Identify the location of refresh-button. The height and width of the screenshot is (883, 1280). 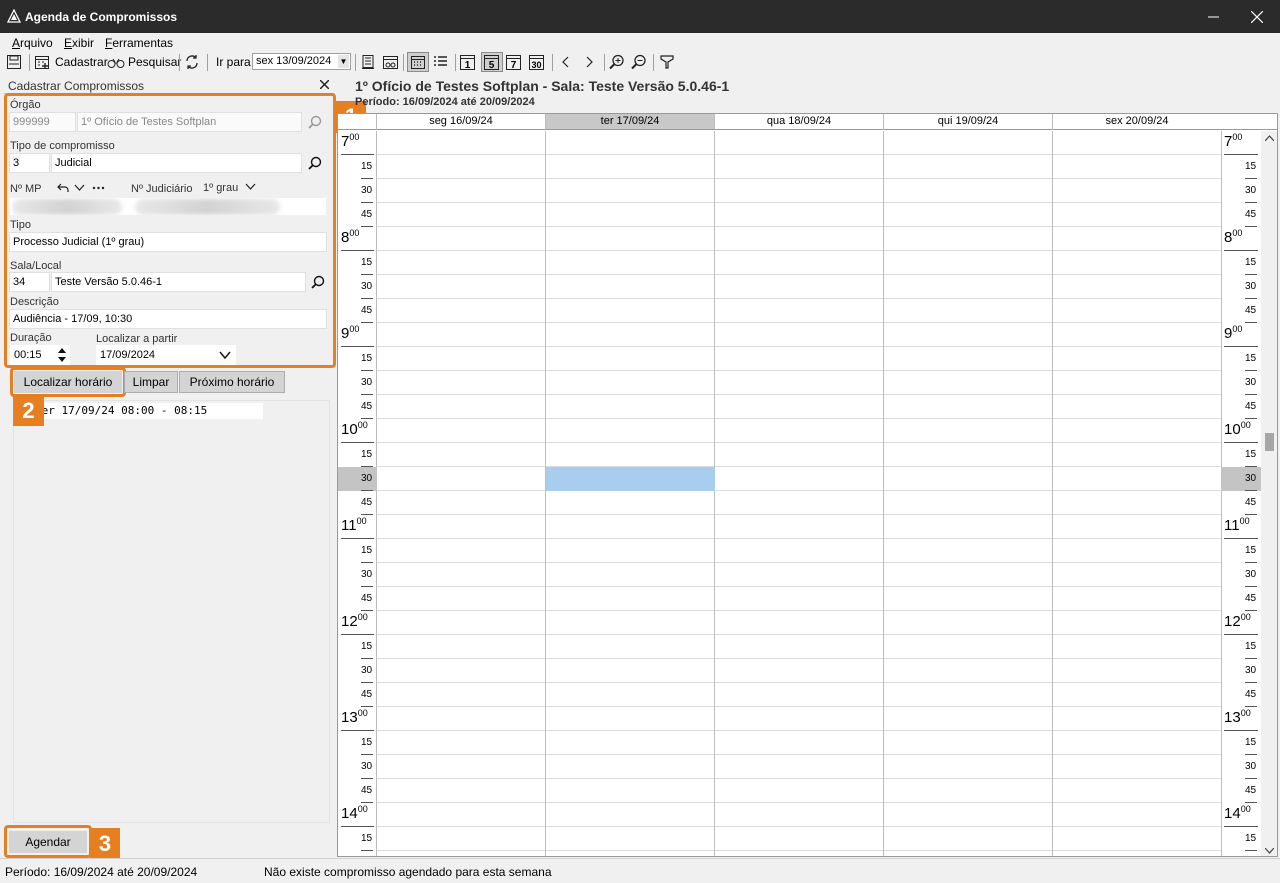
(192, 62).